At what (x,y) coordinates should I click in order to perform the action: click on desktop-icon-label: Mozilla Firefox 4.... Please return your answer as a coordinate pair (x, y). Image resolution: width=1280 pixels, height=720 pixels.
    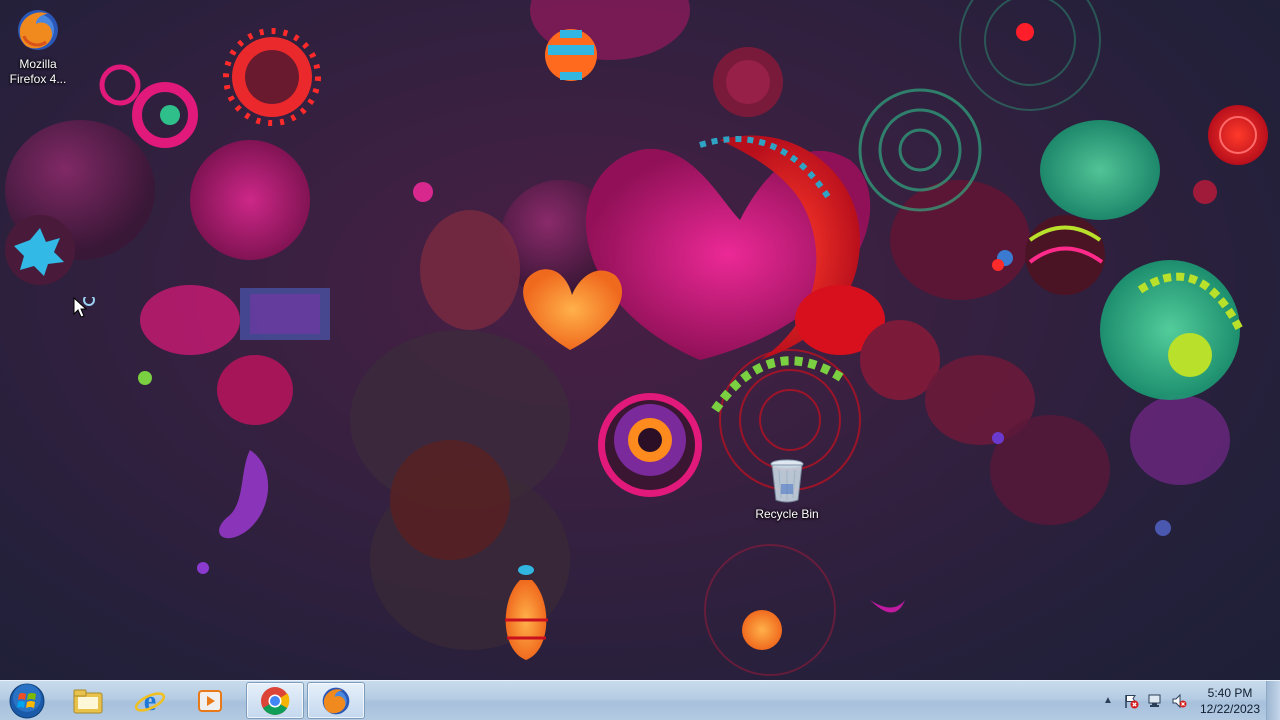
    Looking at the image, I should click on (38, 71).